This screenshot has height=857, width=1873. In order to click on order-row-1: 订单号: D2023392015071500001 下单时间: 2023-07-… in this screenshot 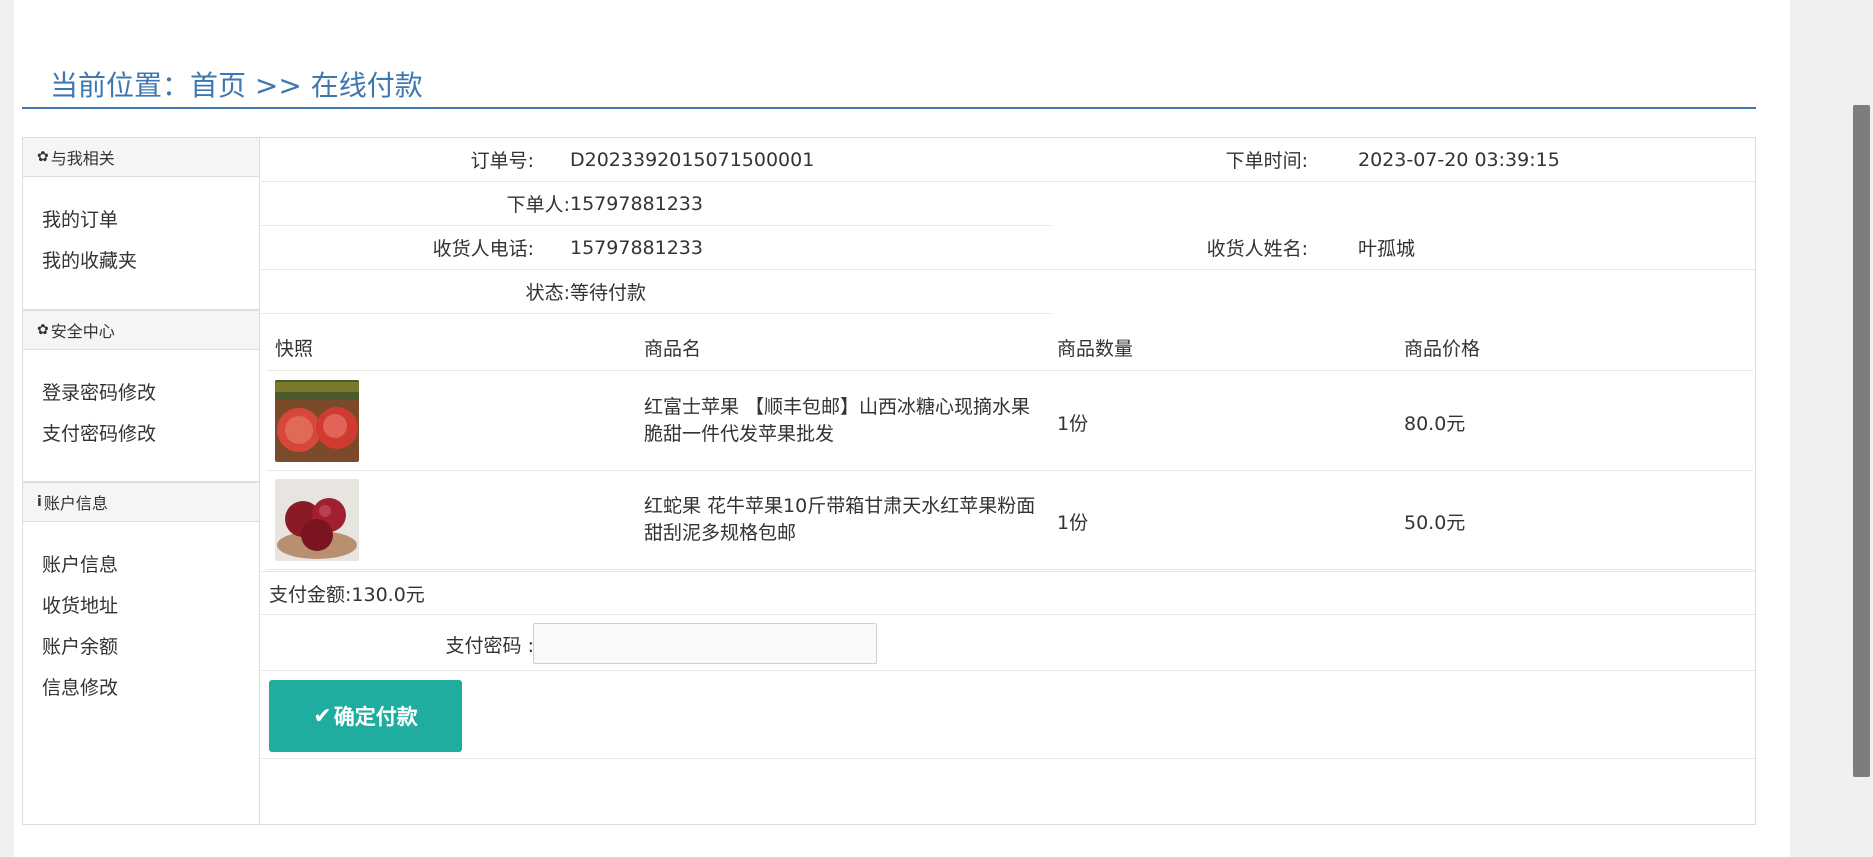, I will do `click(1008, 160)`.